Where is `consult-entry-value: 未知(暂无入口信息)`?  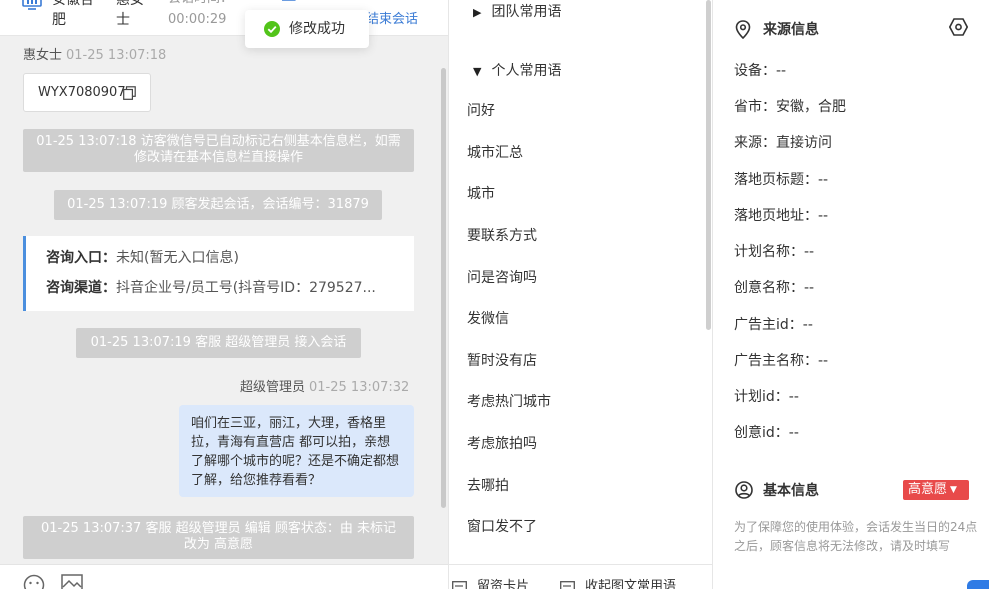
consult-entry-value: 未知(暂无入口信息) is located at coordinates (177, 258).